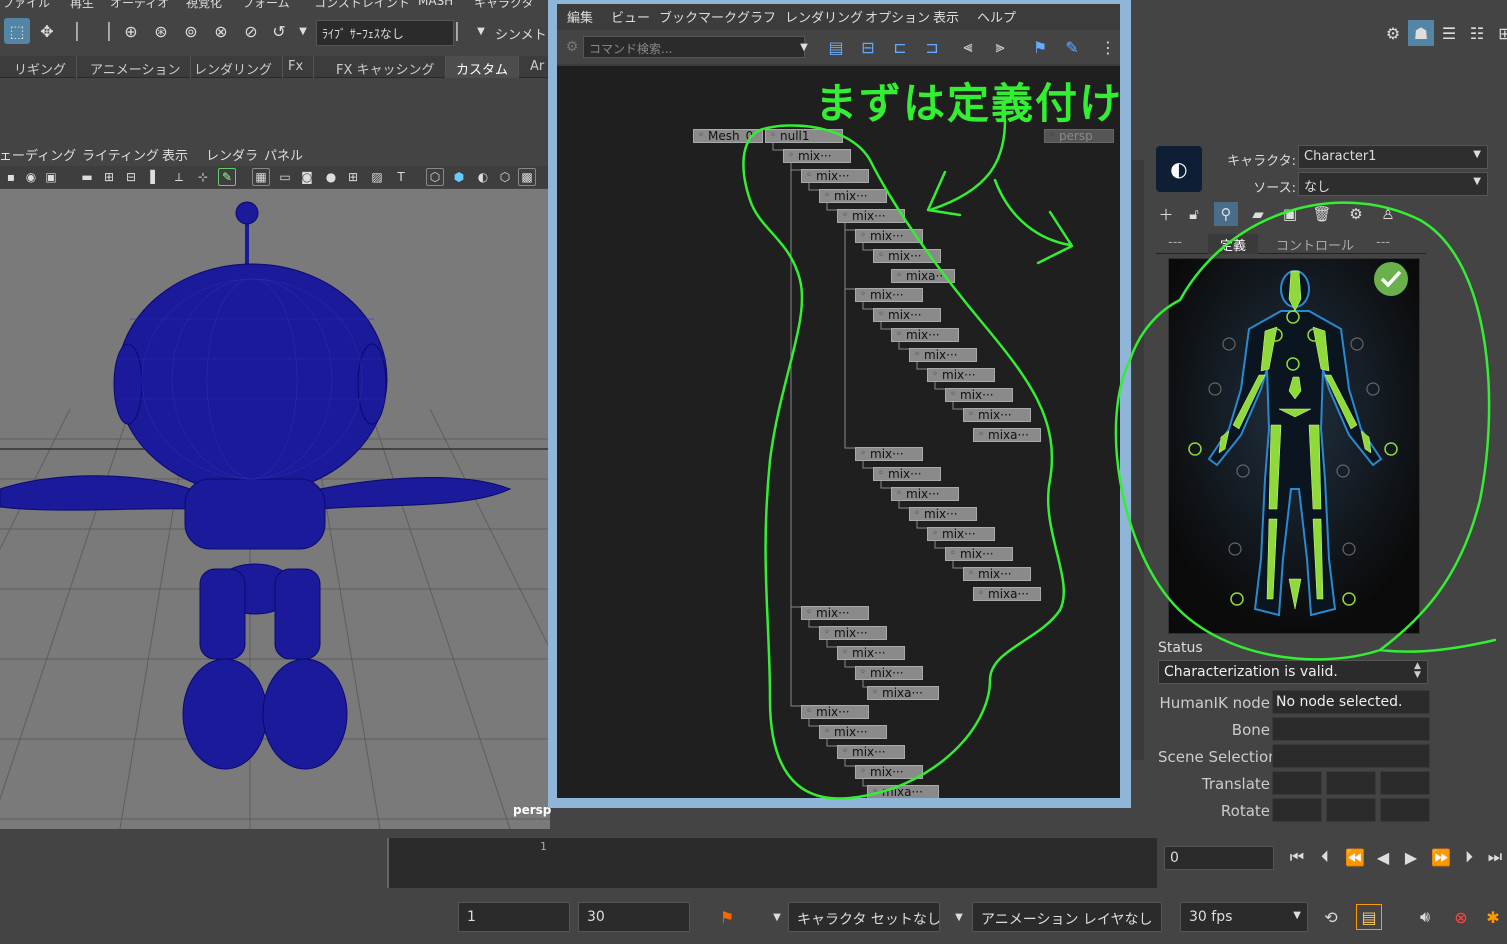  Describe the element at coordinates (1233, 244) in the screenshot. I see `tab-definition: 定義` at that location.